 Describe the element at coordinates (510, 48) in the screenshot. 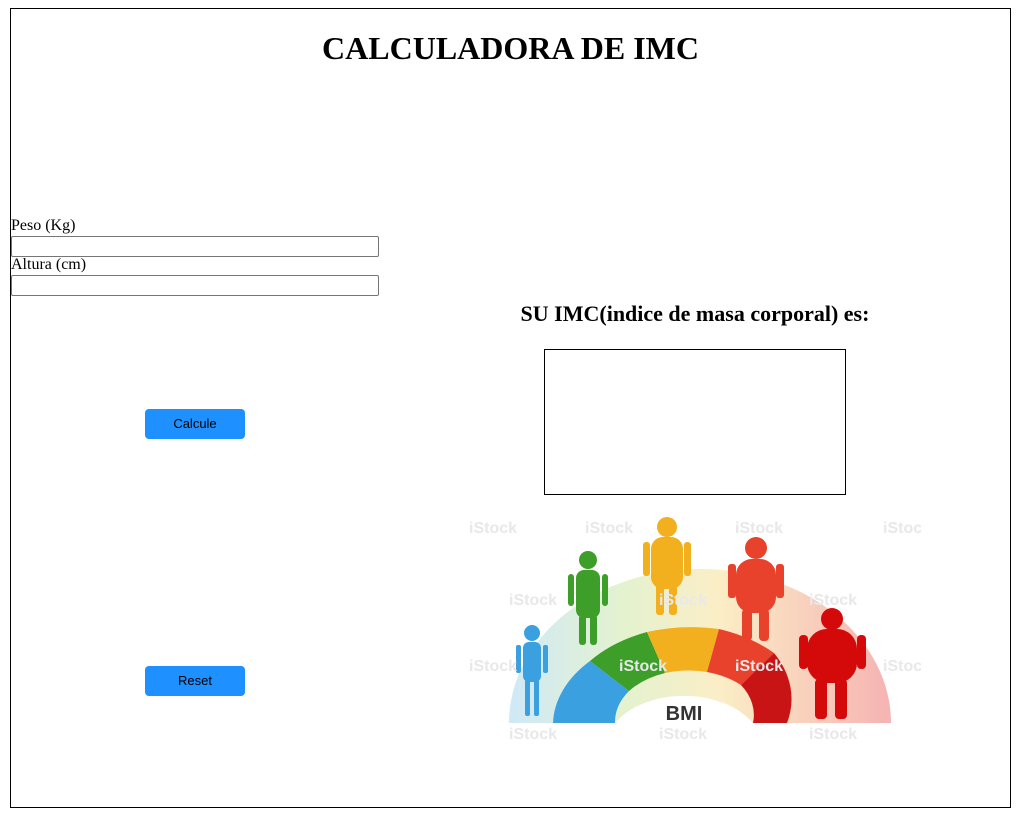

I see `page-title: CALCULADORA DE IMC` at that location.